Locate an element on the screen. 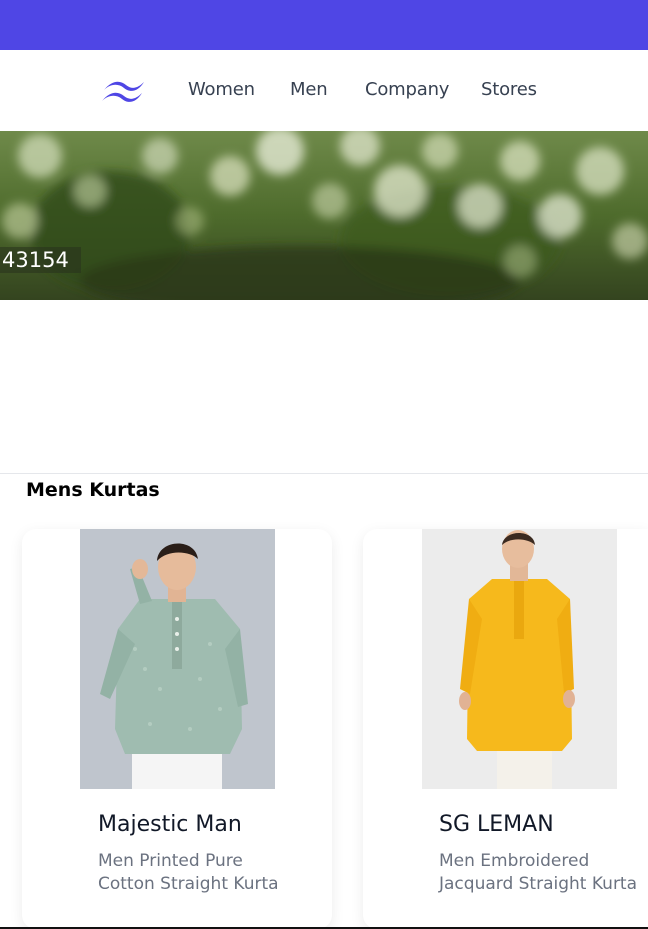 The width and height of the screenshot is (648, 929). section-title: Mens Kurtas is located at coordinates (93, 490).